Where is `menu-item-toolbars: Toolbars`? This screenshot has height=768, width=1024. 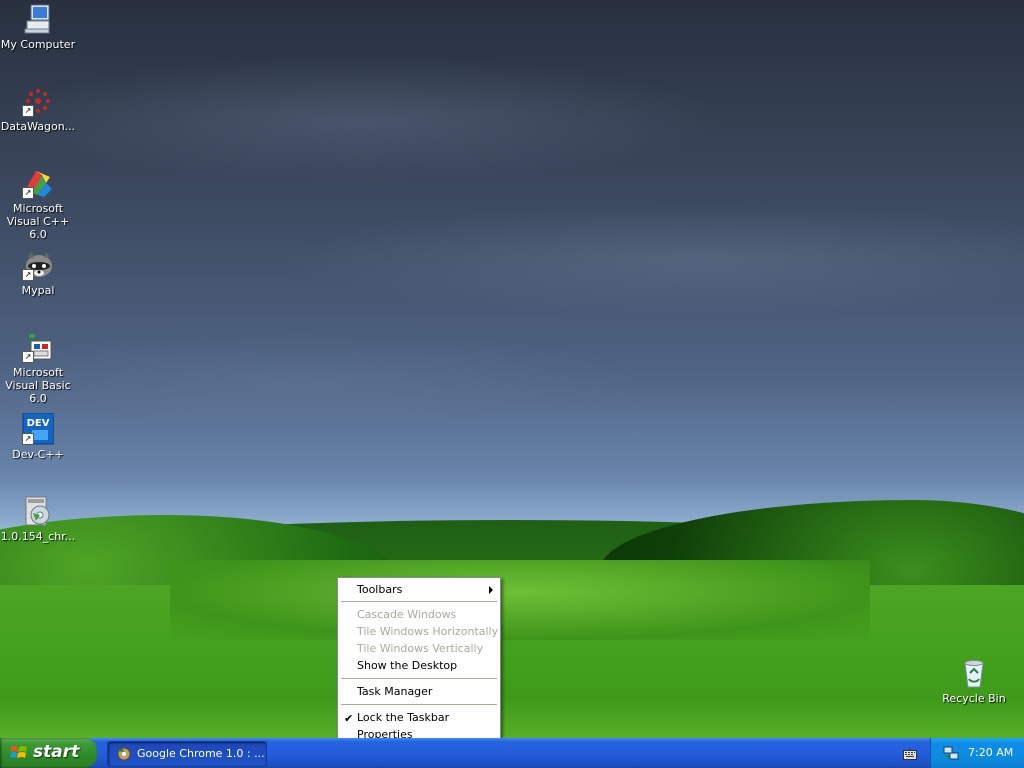
menu-item-toolbars: Toolbars is located at coordinates (419, 589).